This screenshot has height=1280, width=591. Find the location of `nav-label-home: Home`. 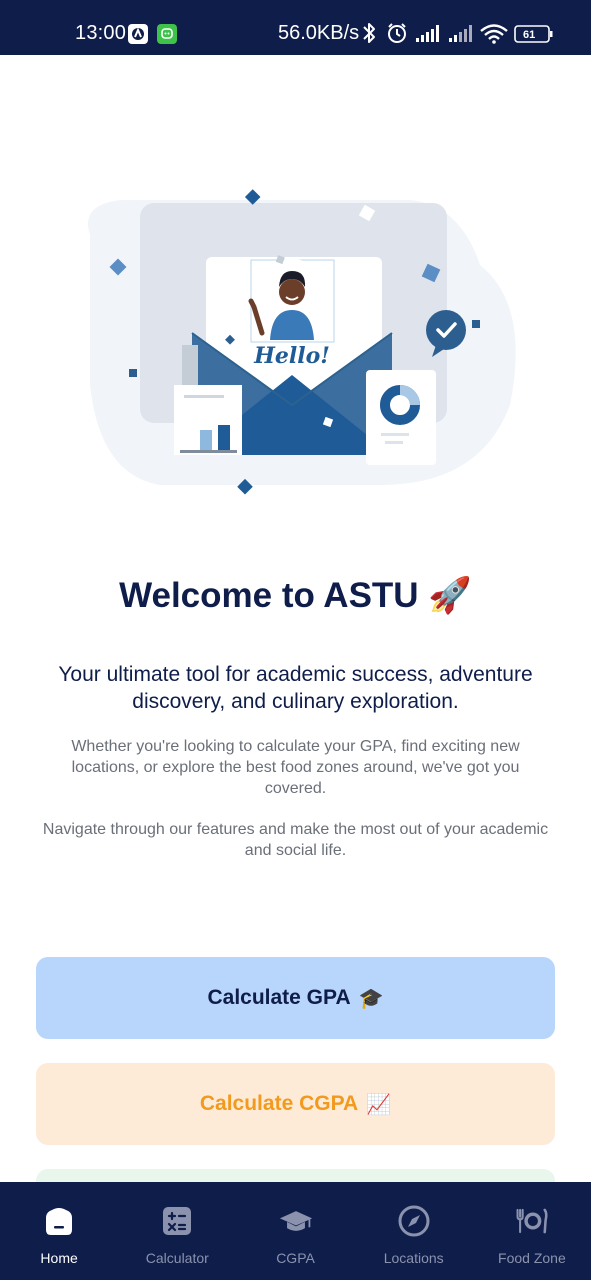

nav-label-home: Home is located at coordinates (59, 1258).